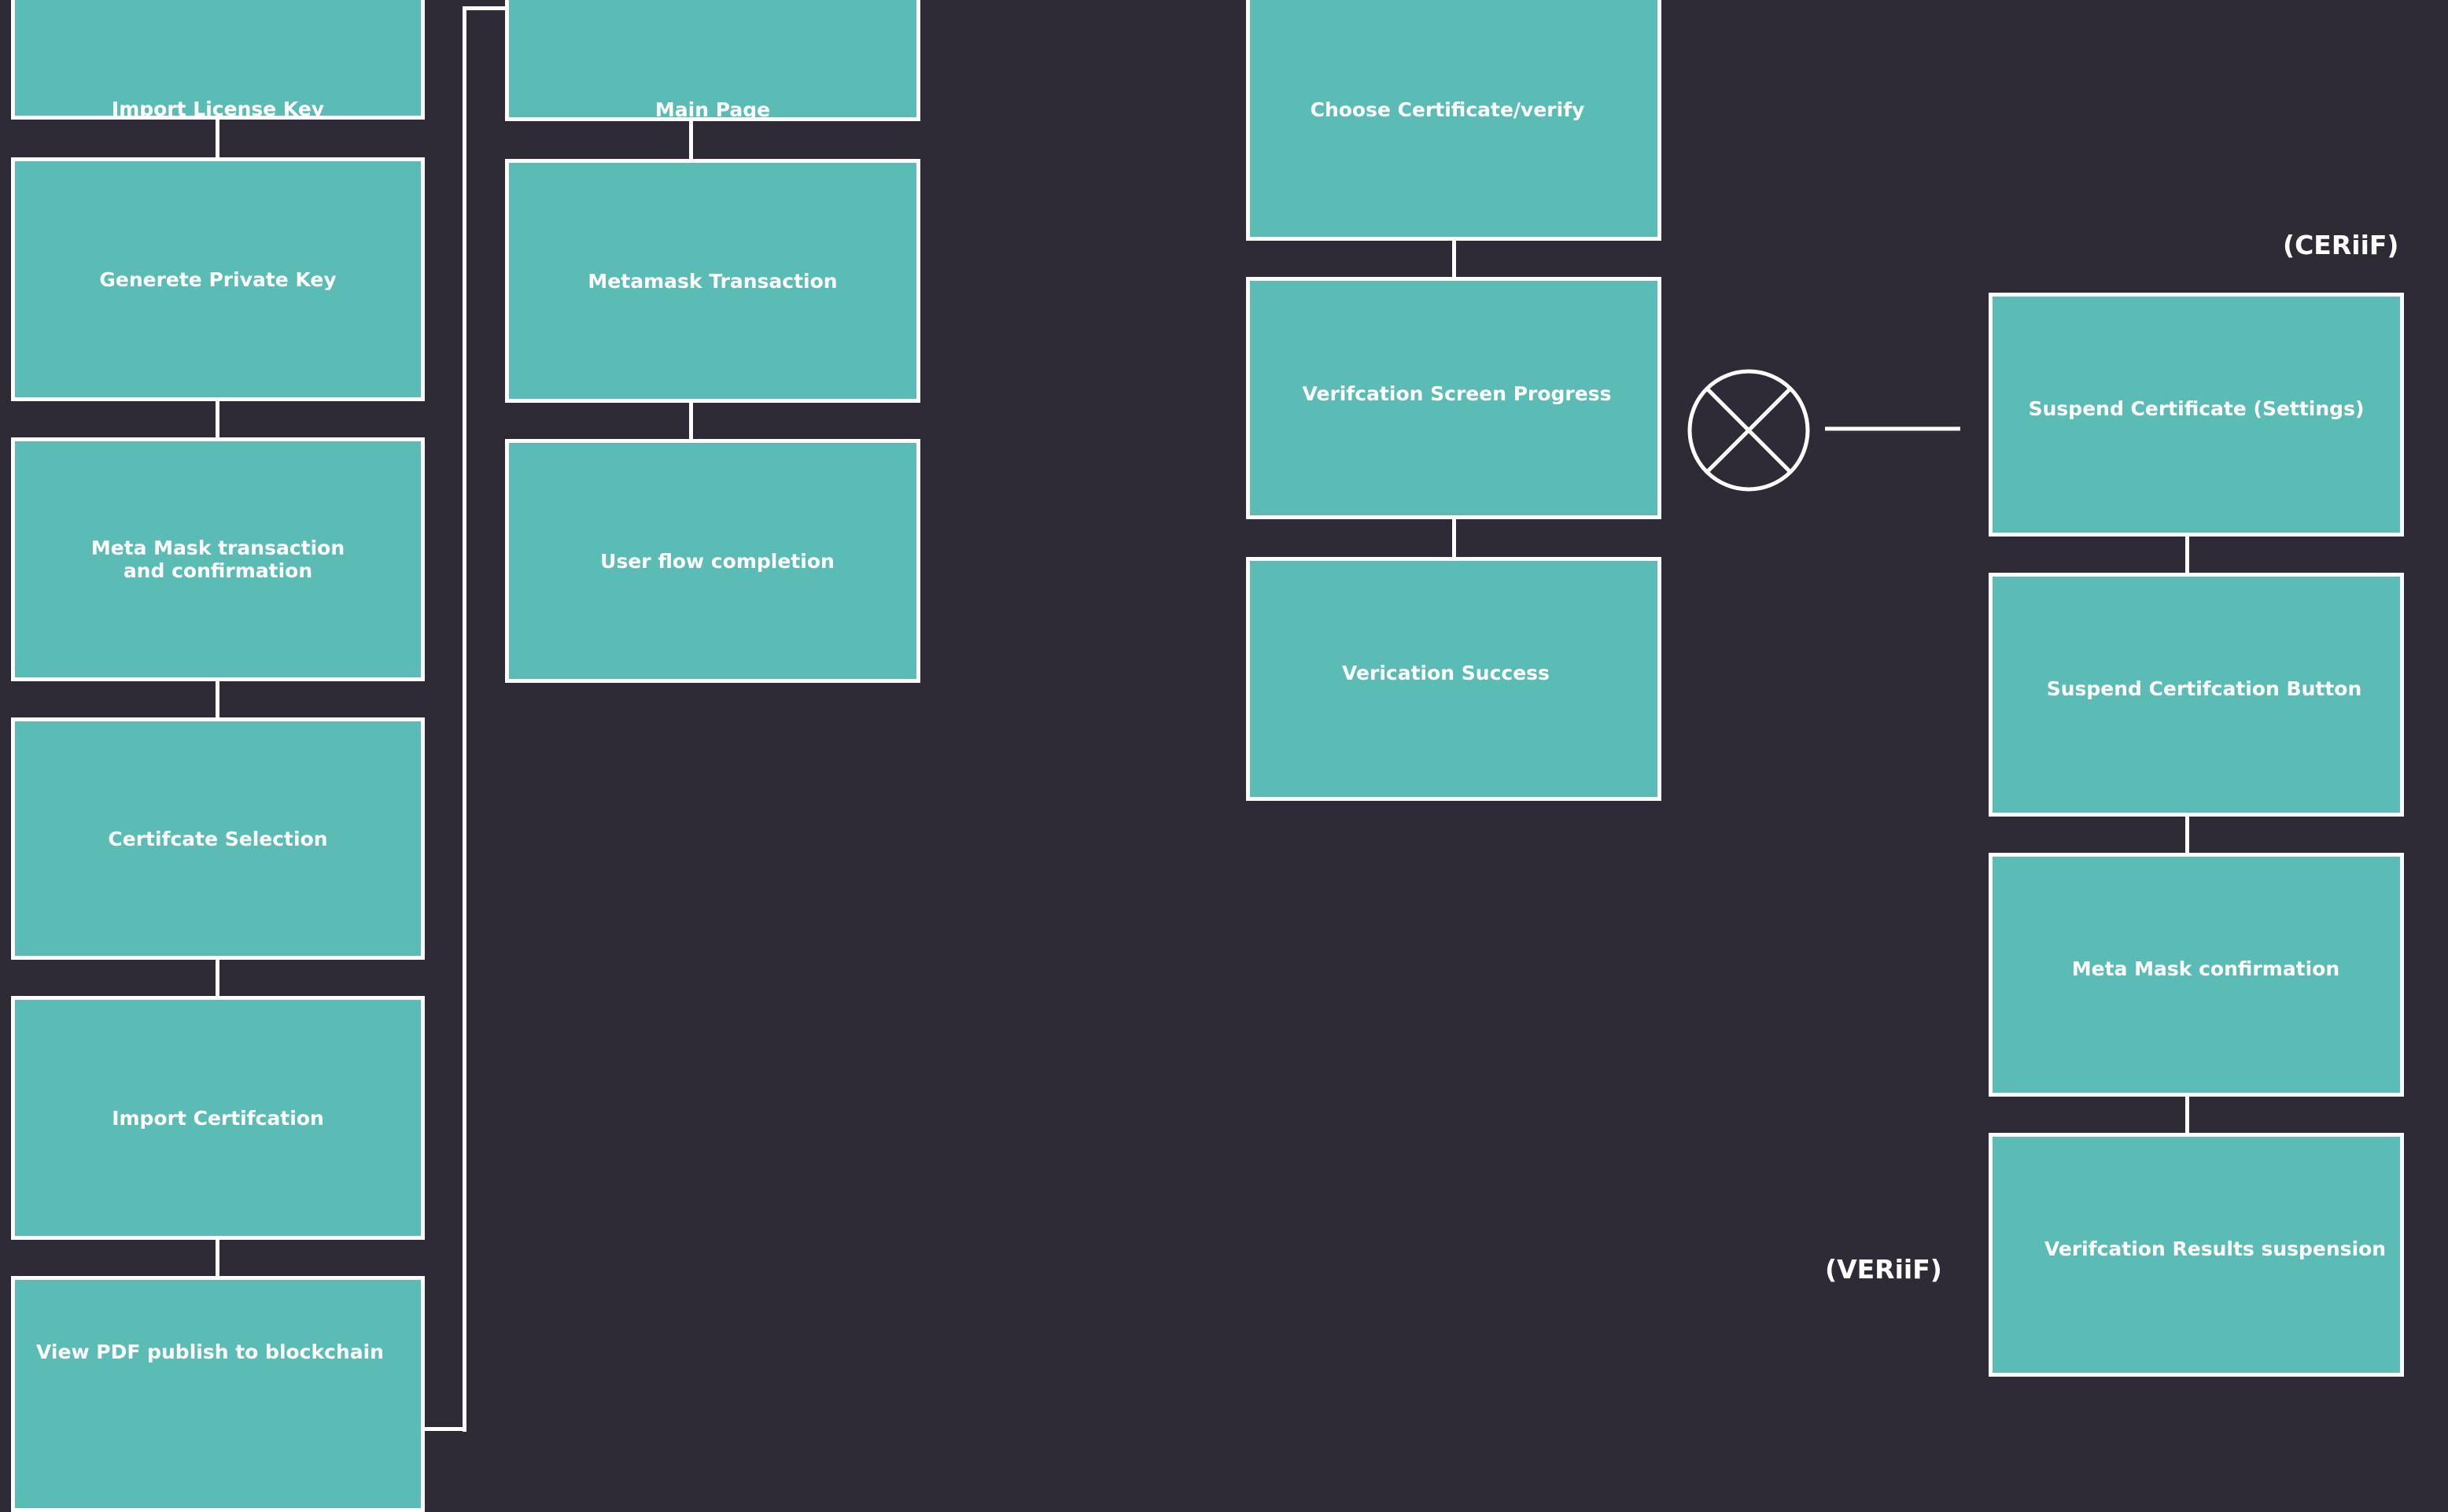 The image size is (2448, 1512). What do you see at coordinates (1883, 1269) in the screenshot?
I see `veriif-tag: (VERiiF)` at bounding box center [1883, 1269].